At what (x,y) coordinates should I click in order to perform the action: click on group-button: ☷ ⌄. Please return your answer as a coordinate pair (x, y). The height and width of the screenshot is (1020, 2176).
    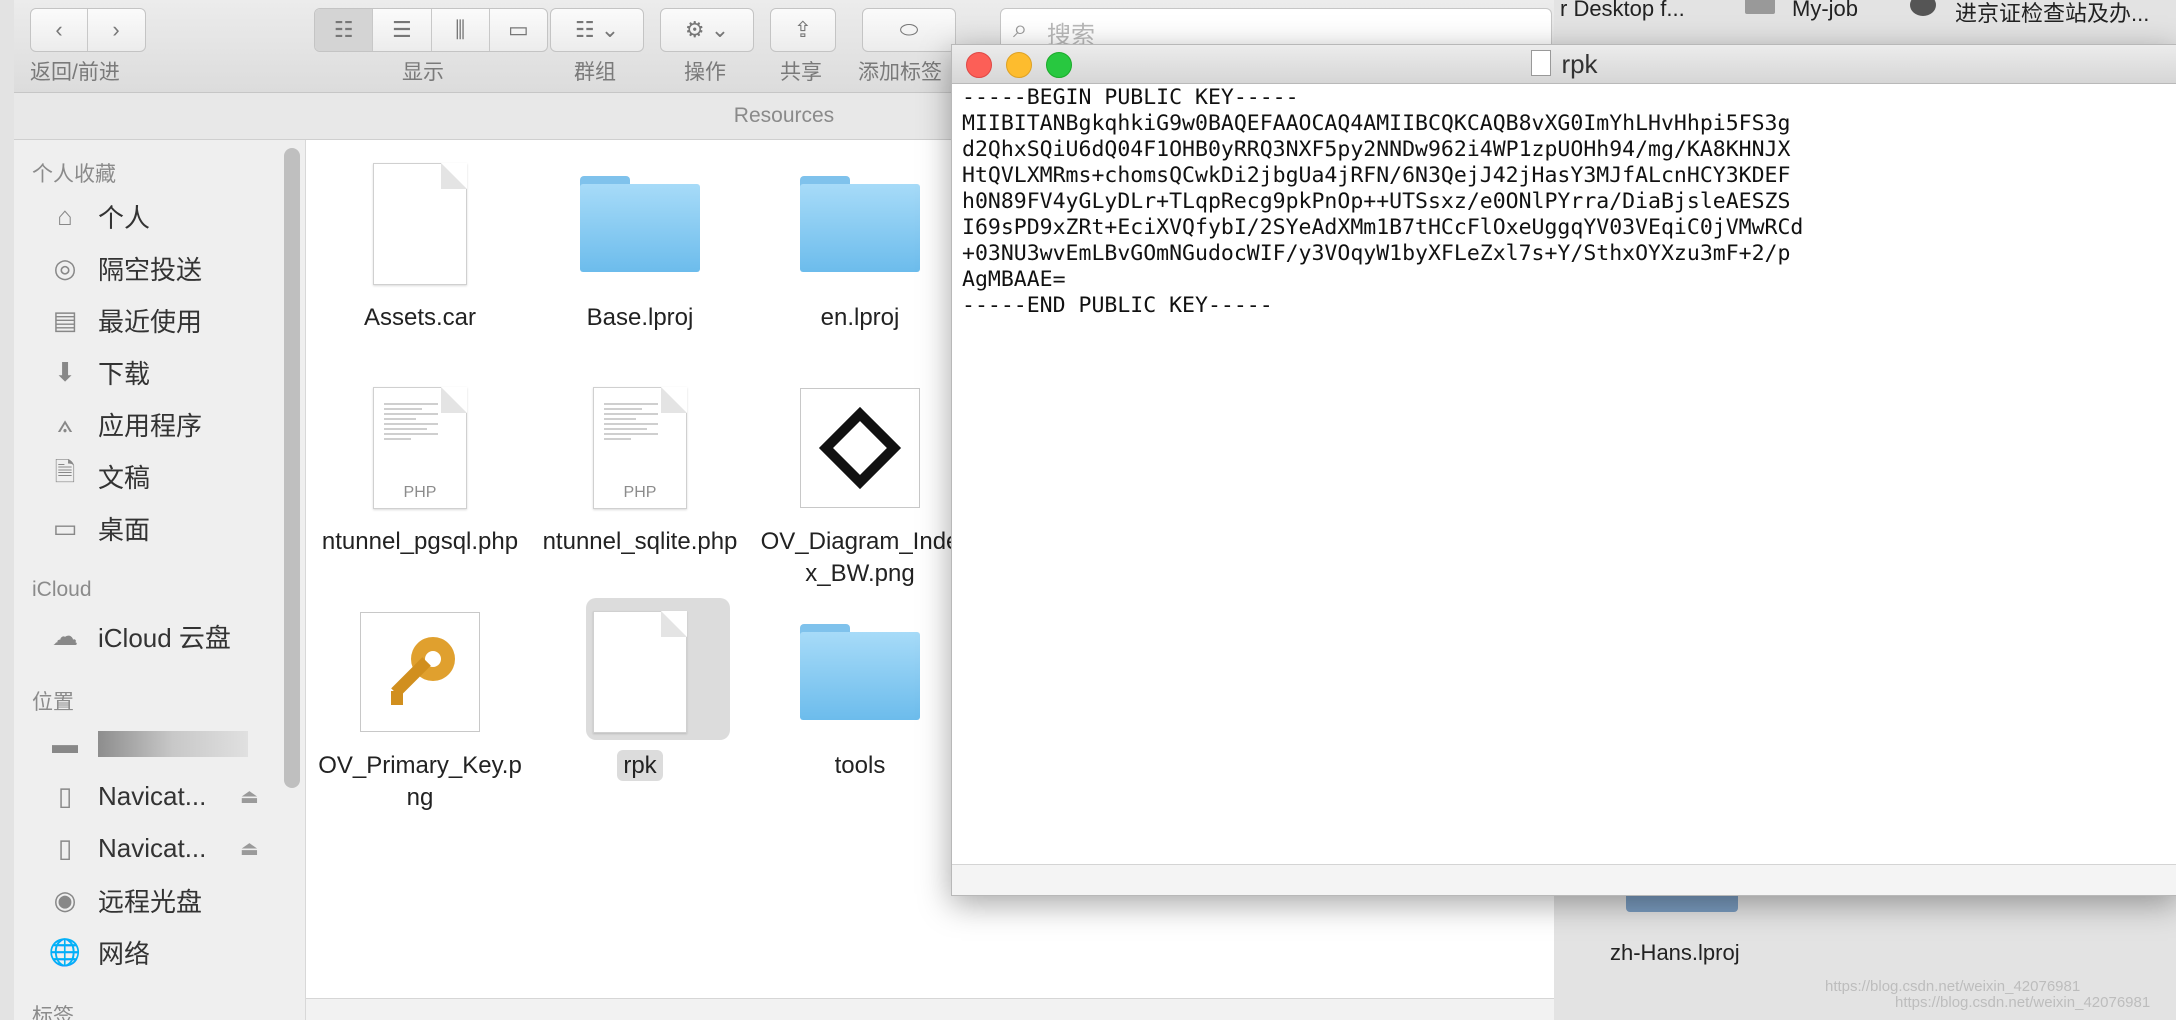
    Looking at the image, I should click on (597, 30).